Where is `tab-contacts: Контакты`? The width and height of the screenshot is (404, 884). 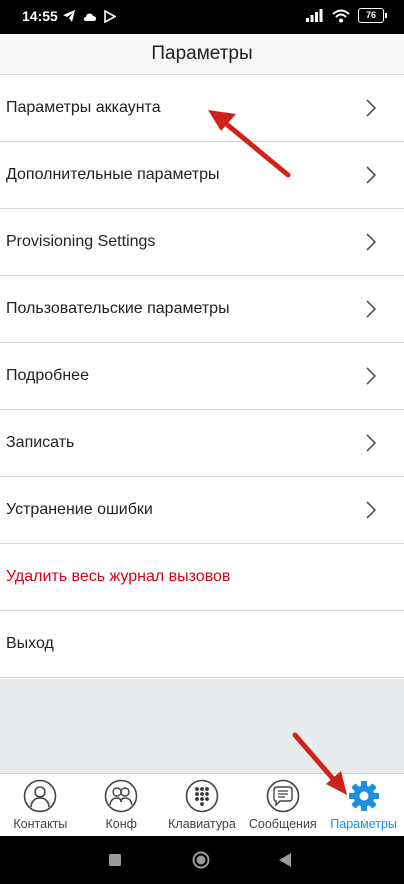 tab-contacts: Контакты is located at coordinates (40, 805).